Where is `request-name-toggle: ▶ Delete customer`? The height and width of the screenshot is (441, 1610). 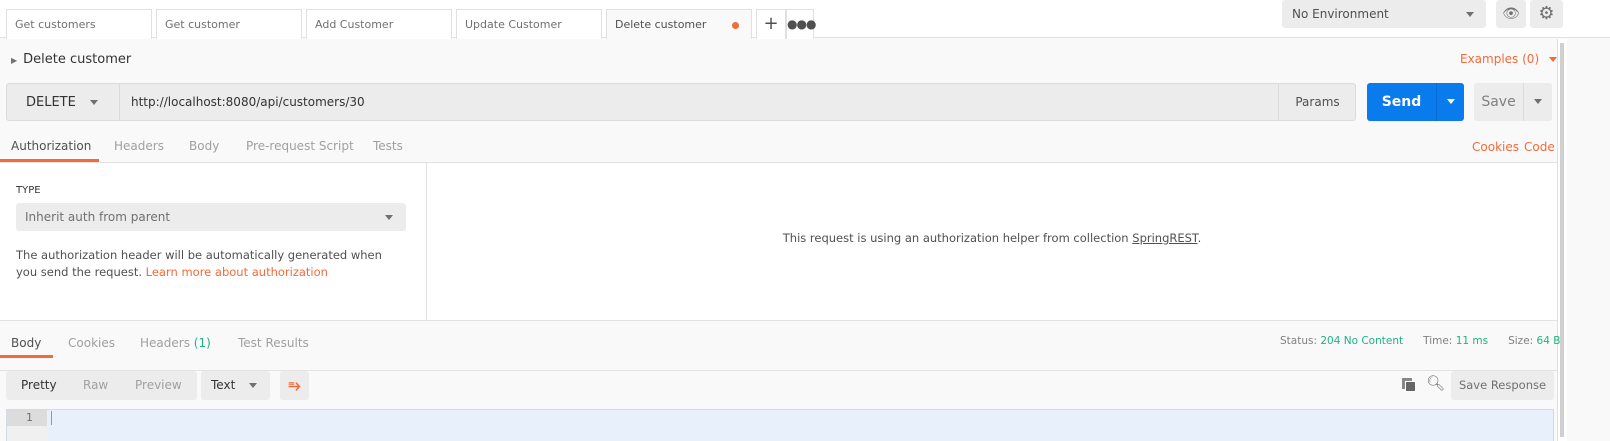
request-name-toggle: ▶ Delete customer is located at coordinates (71, 59).